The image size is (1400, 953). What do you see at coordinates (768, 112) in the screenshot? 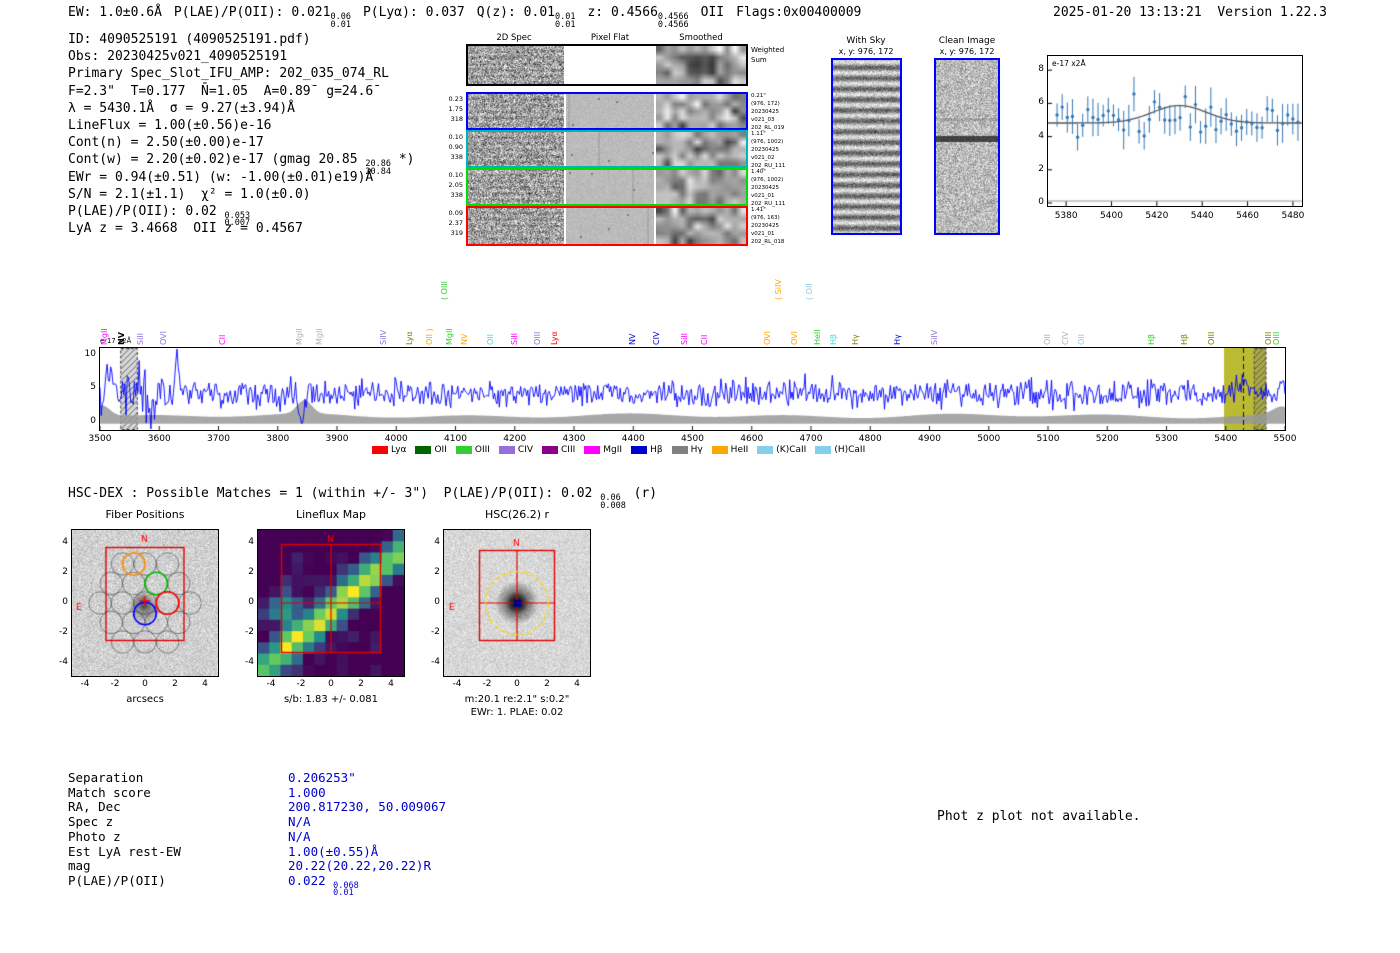
I see `spec2d-row-annotation: 0.21" (976, 172) 20230425 v021_03 202_RL_019` at bounding box center [768, 112].